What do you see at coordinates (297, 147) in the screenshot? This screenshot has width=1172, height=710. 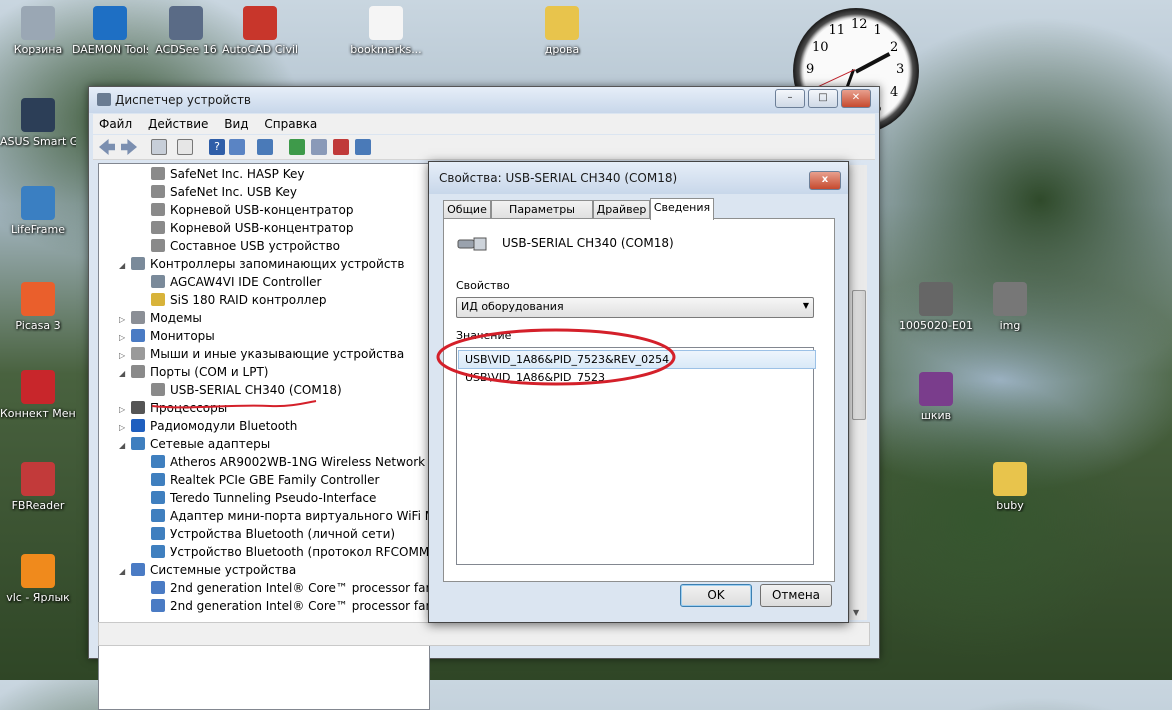 I see `update-driver-icon` at bounding box center [297, 147].